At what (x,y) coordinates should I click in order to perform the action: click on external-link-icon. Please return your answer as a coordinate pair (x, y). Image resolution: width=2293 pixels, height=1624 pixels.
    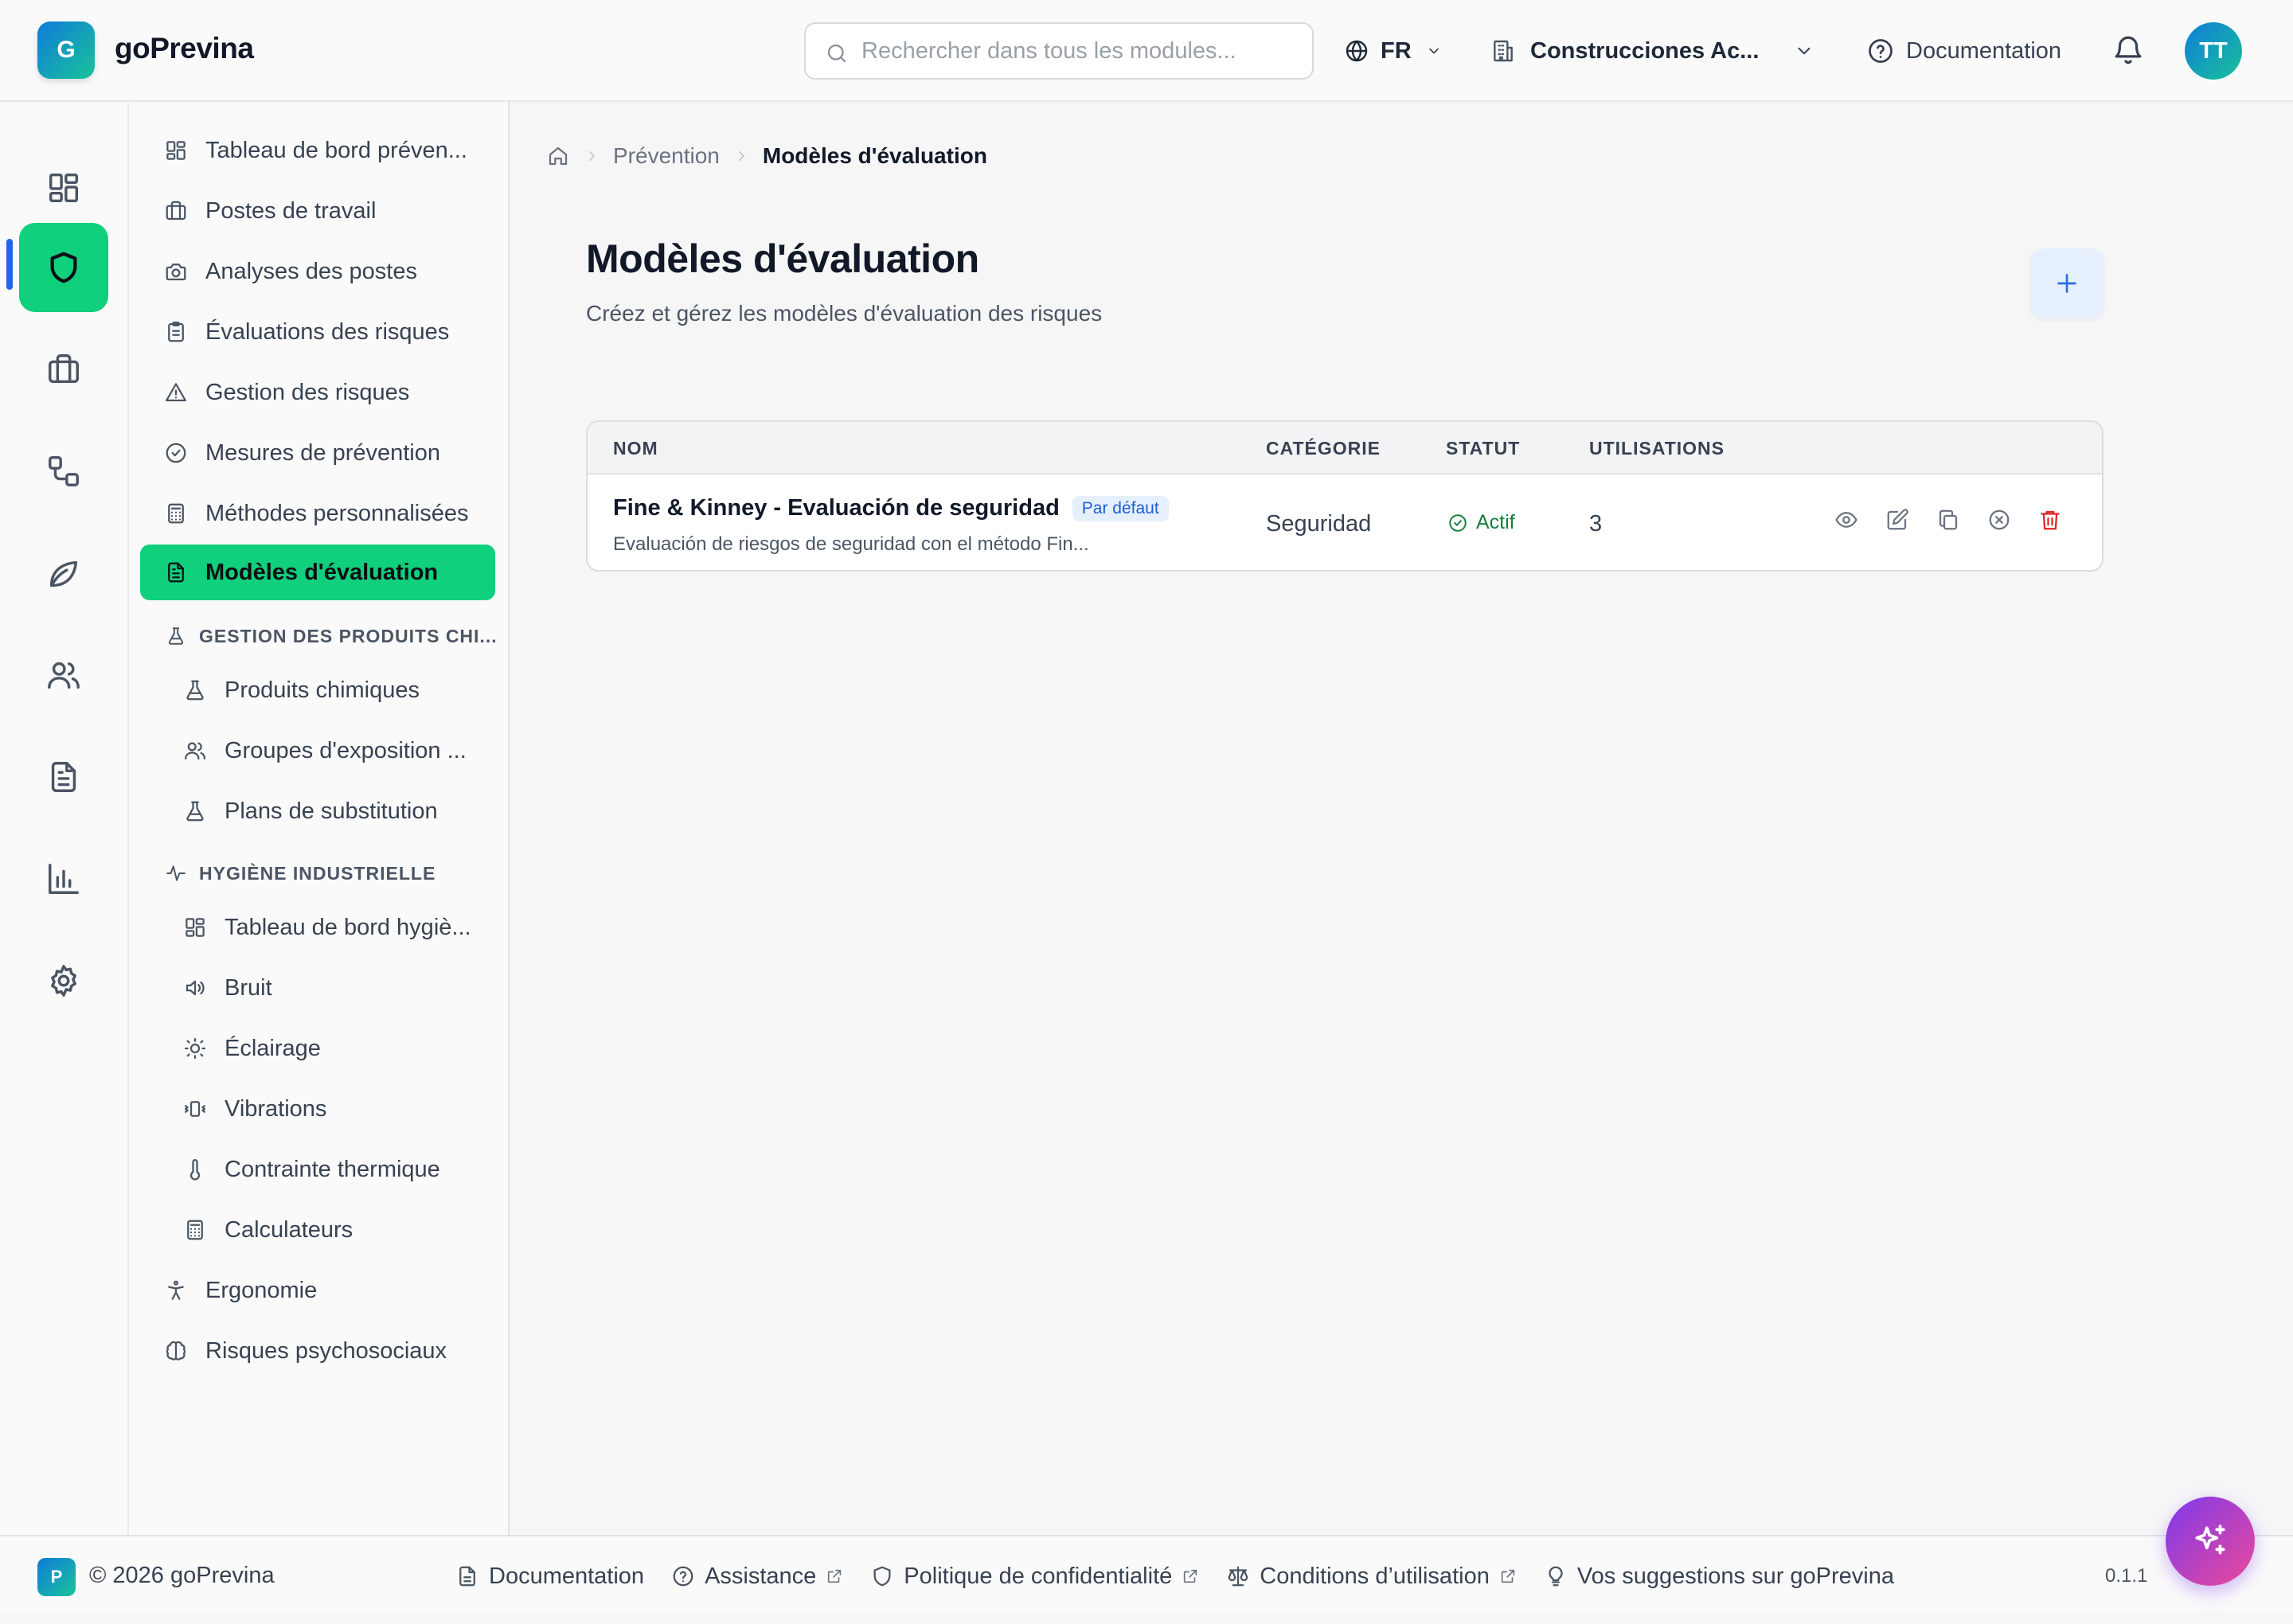
    Looking at the image, I should click on (1508, 1576).